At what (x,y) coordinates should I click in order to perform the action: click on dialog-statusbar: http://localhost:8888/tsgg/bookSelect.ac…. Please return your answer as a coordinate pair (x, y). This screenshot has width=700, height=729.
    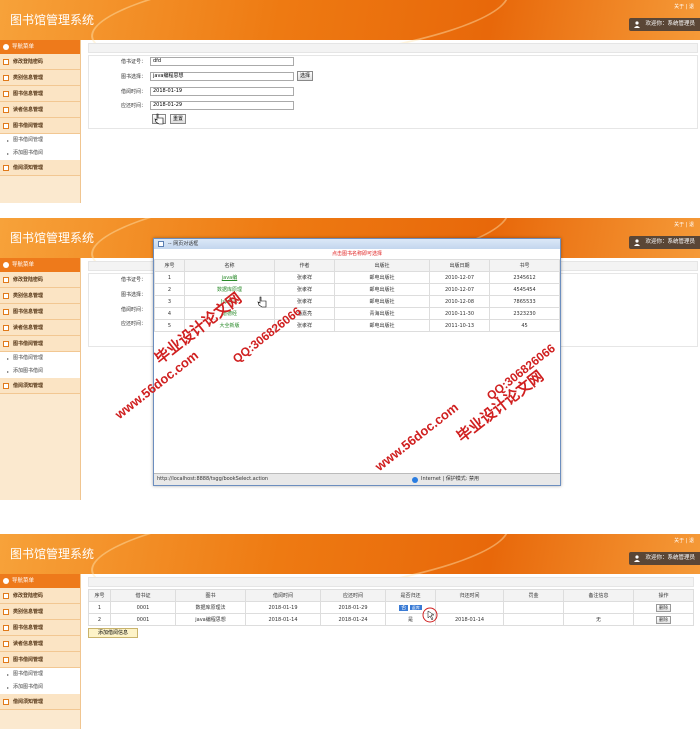
    Looking at the image, I should click on (357, 479).